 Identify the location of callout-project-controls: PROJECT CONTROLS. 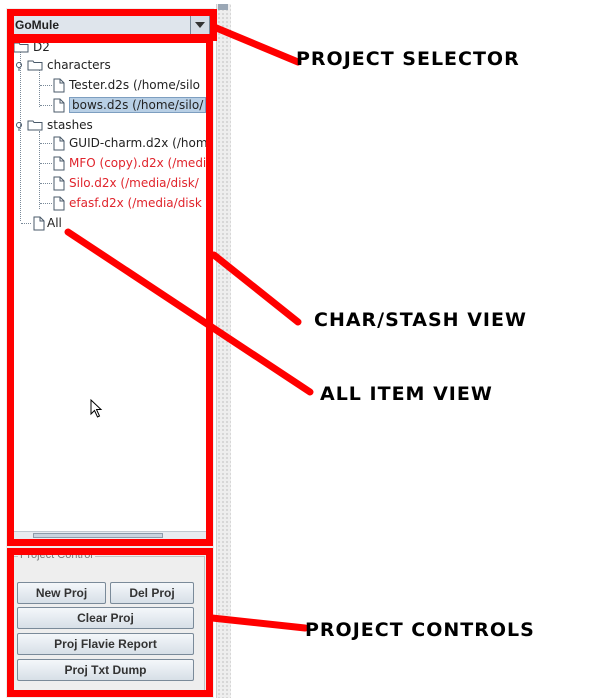
(420, 630).